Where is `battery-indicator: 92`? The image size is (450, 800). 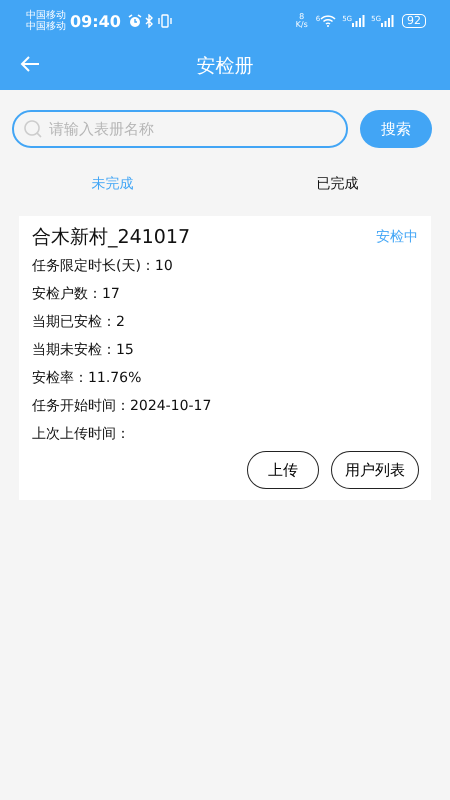 battery-indicator: 92 is located at coordinates (414, 21).